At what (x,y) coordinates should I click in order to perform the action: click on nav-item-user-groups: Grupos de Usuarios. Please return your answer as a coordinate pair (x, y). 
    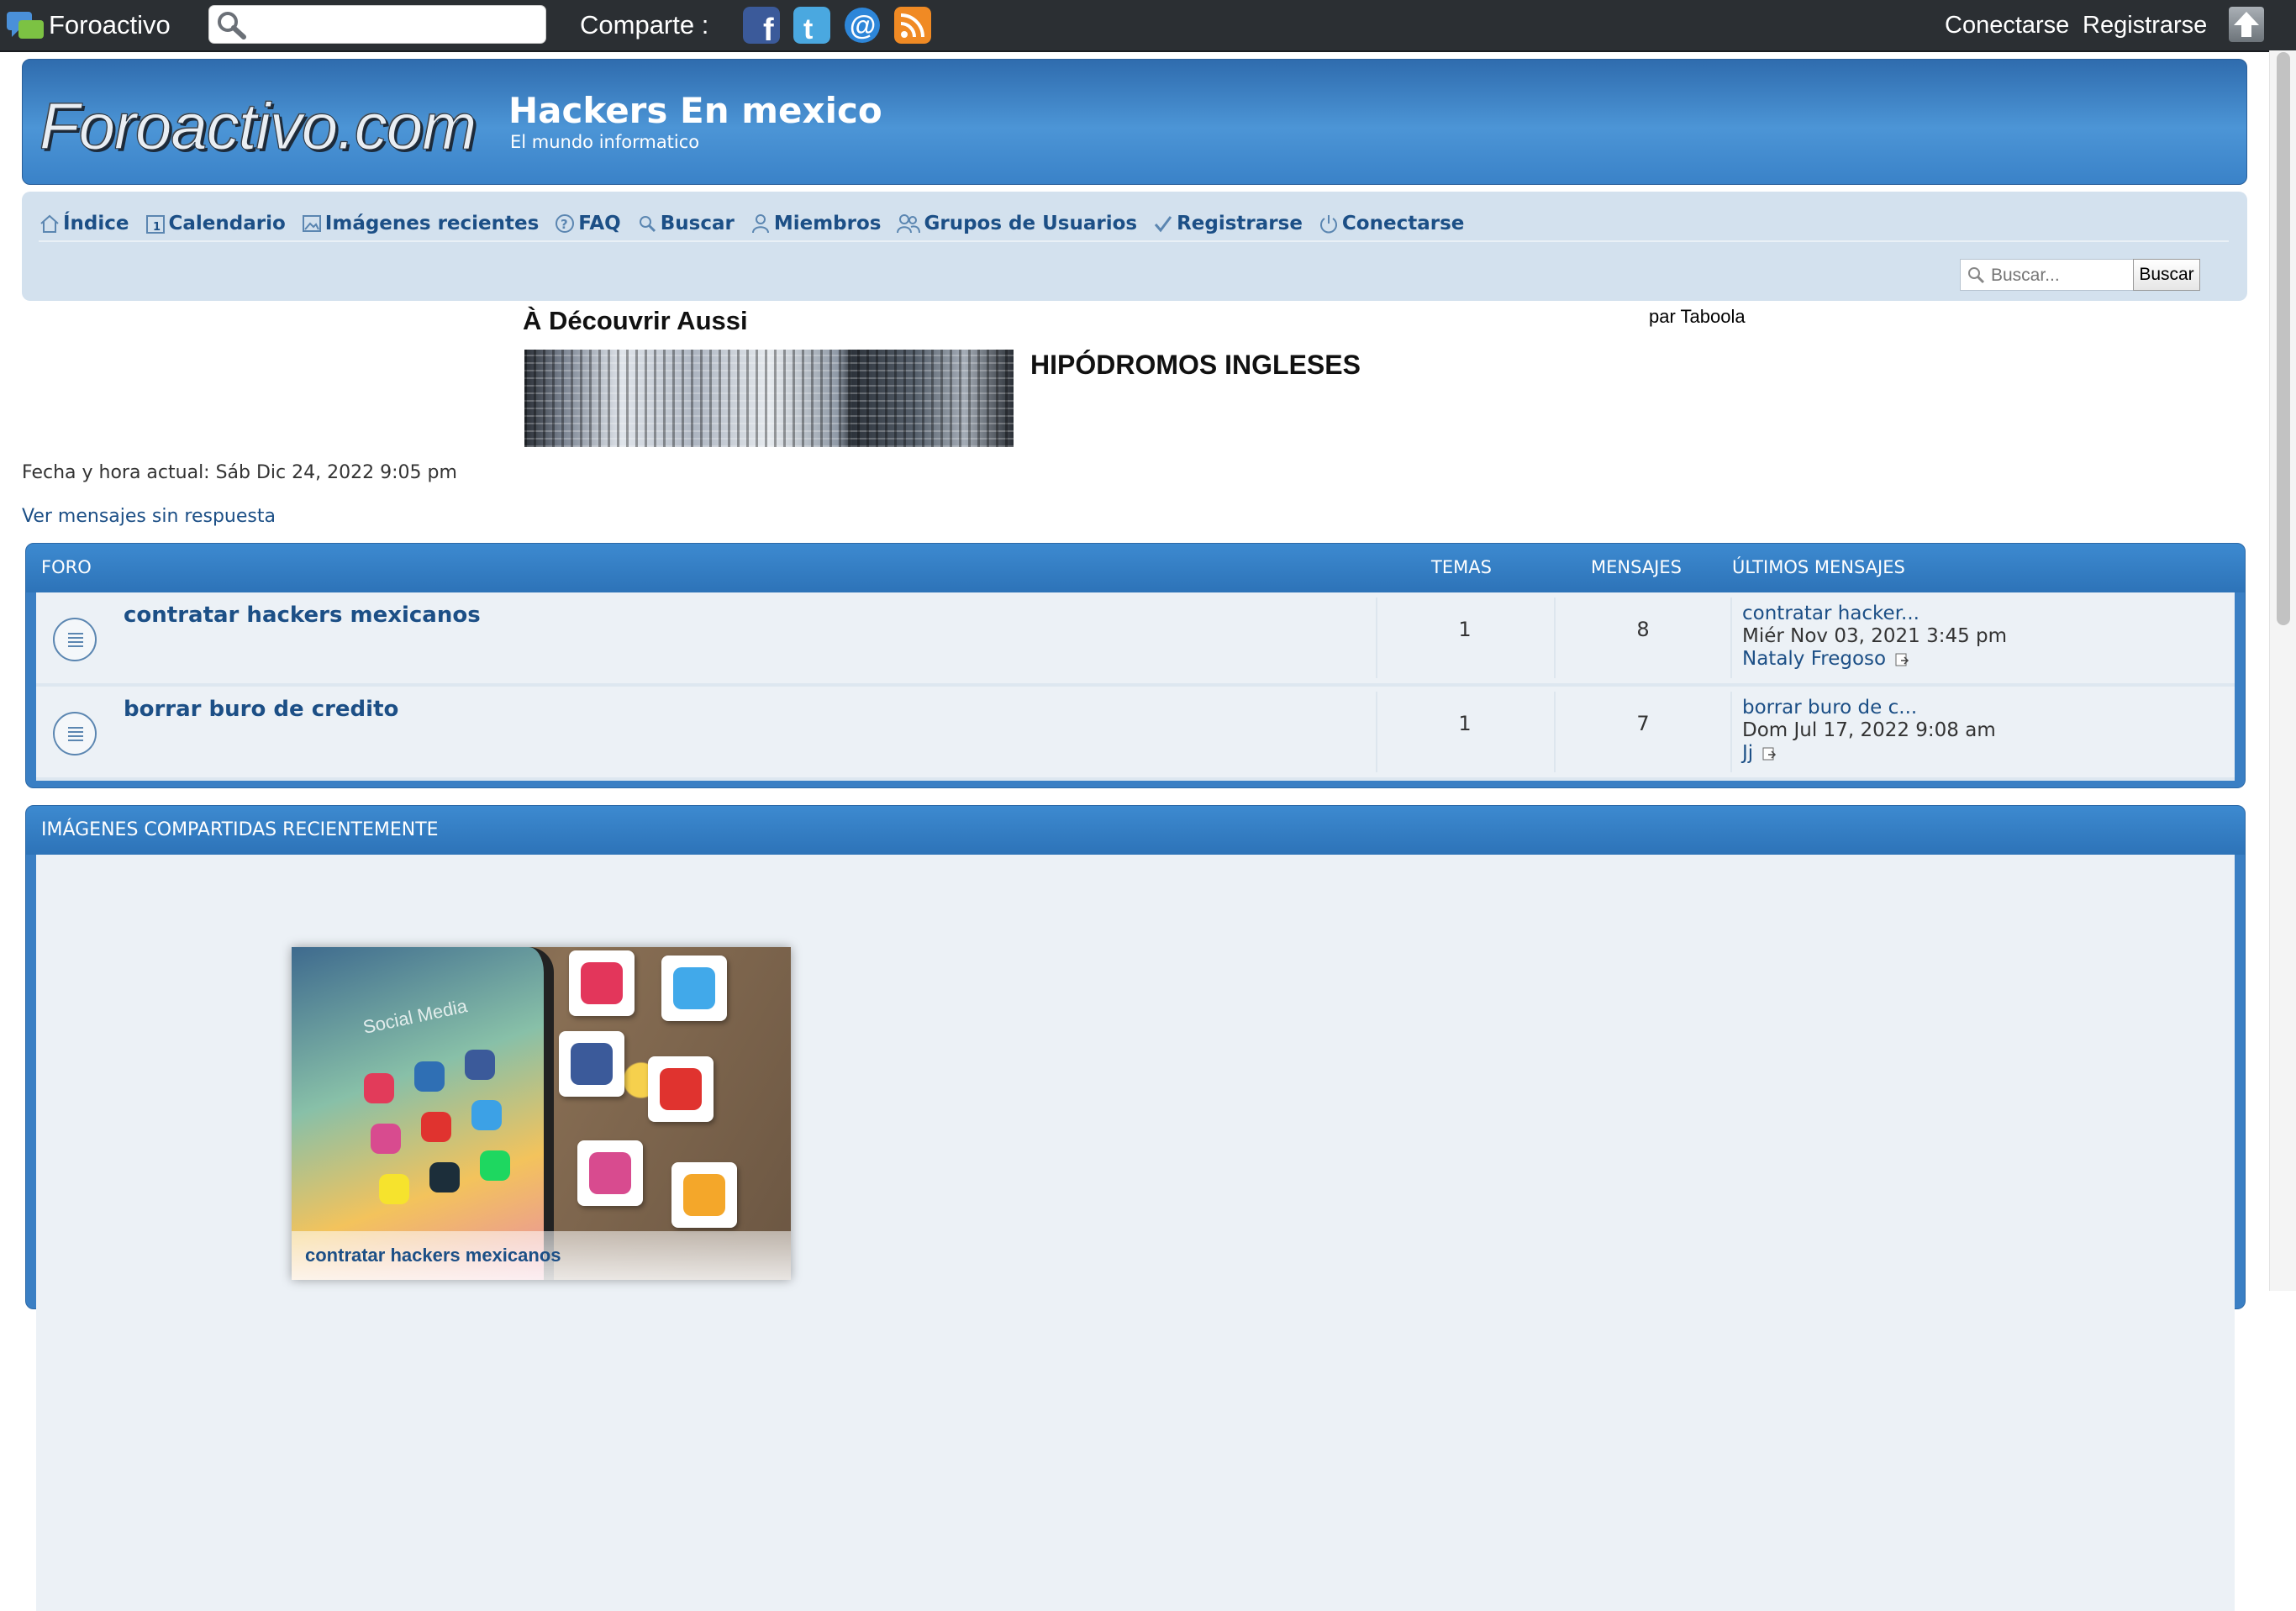
    Looking at the image, I should click on (1017, 223).